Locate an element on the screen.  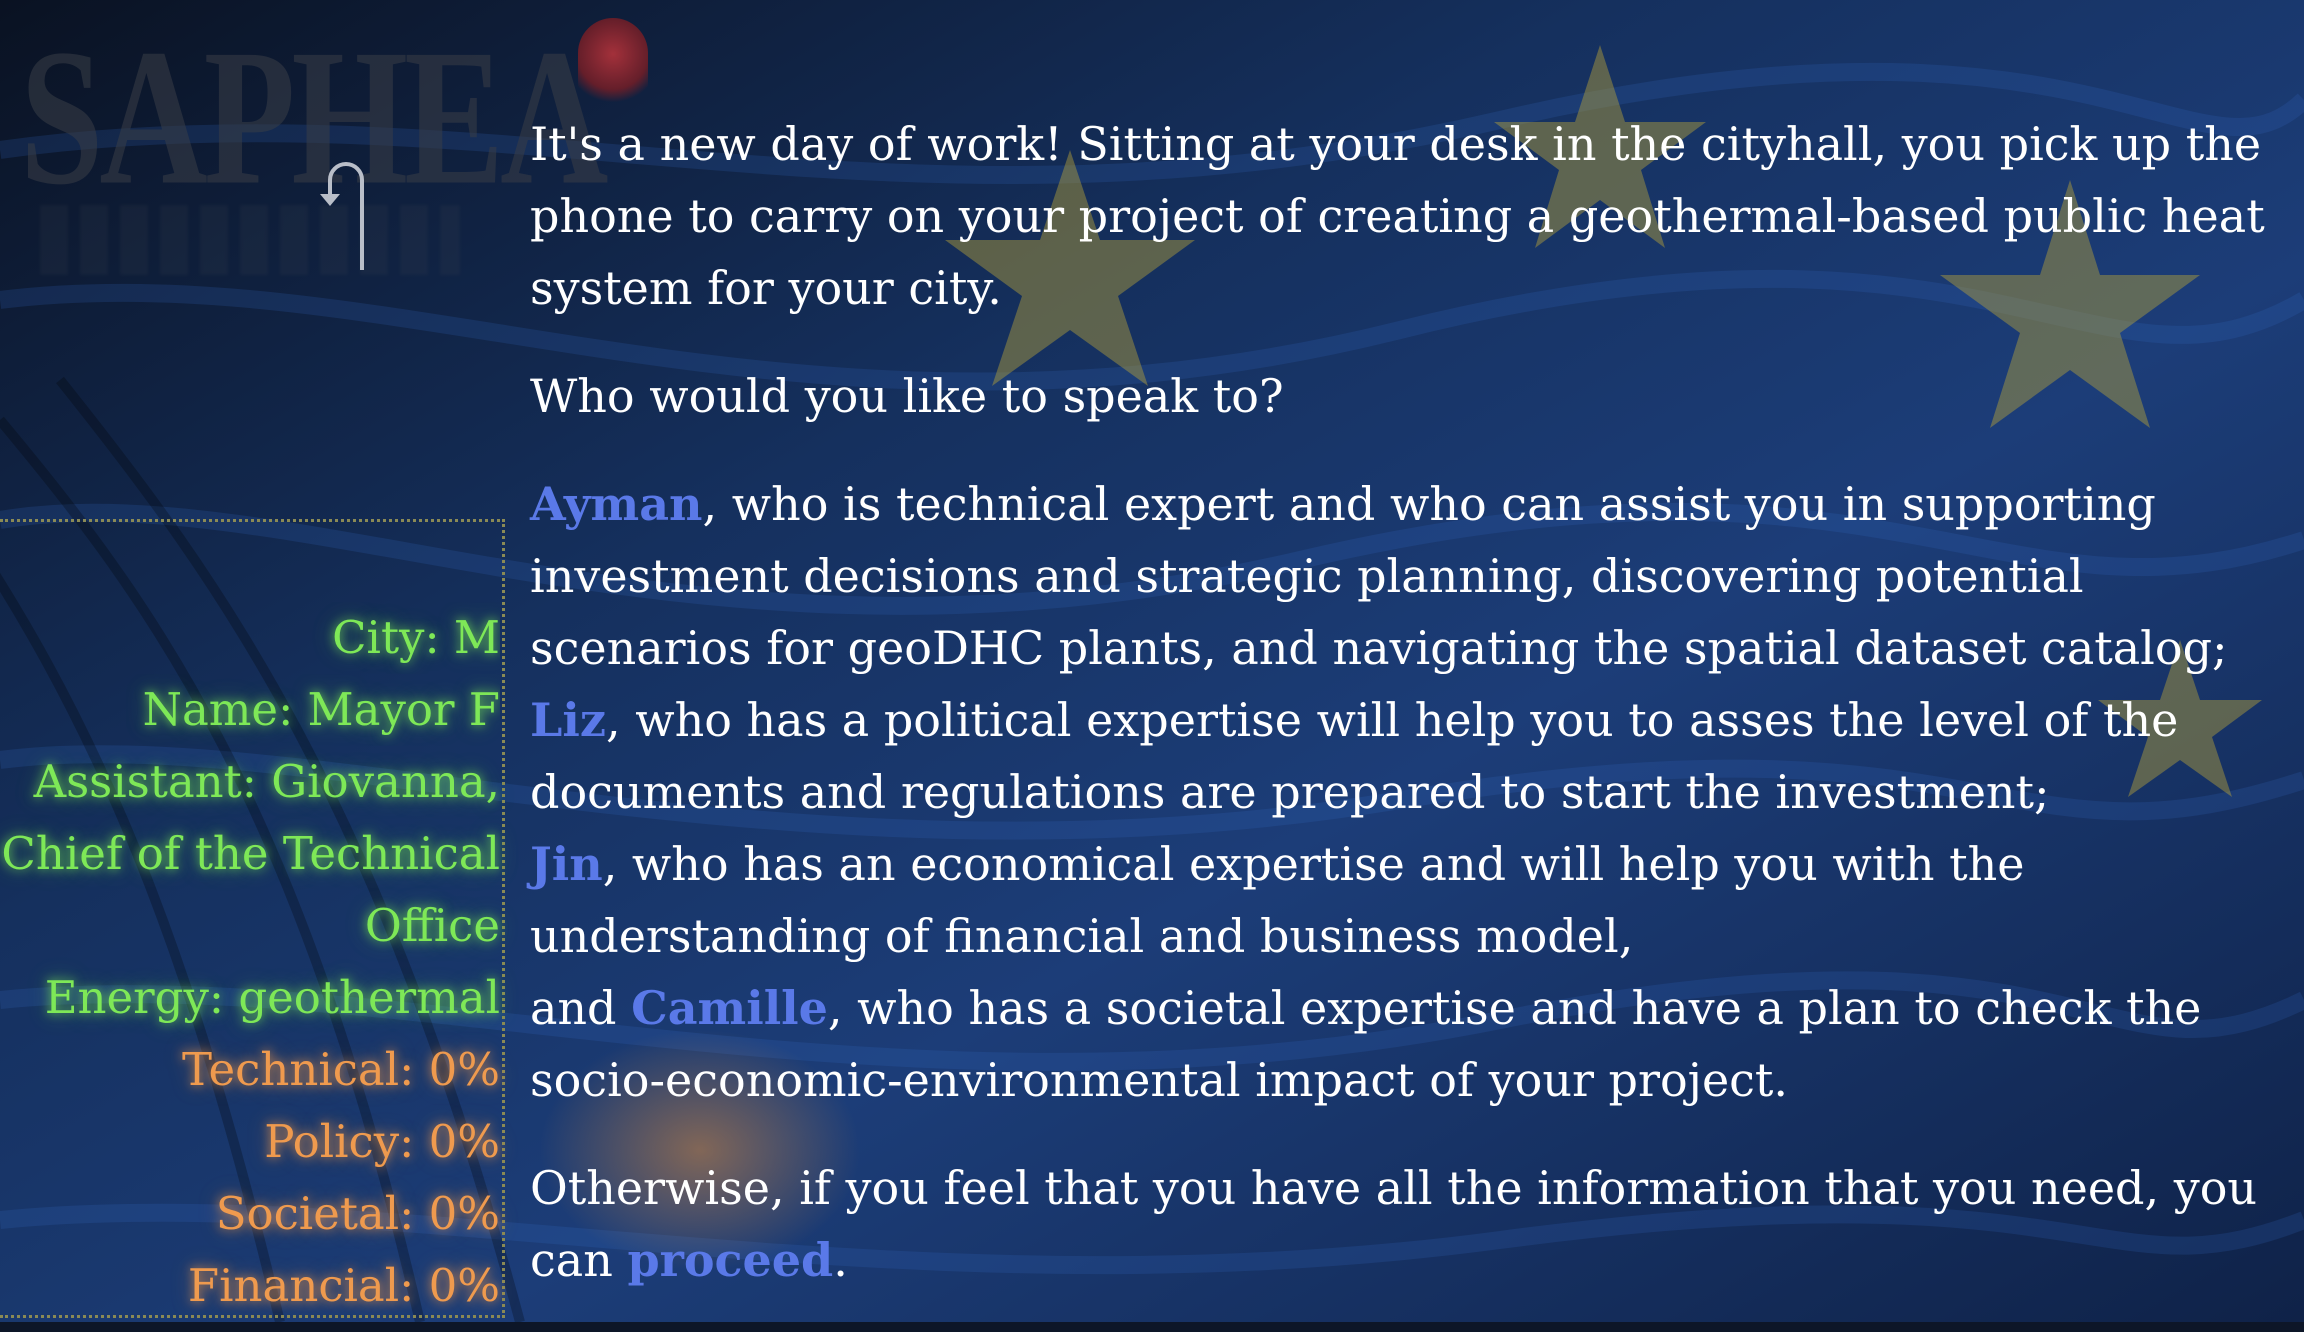
societal-progress: Societal: 0% is located at coordinates (357, 1213).